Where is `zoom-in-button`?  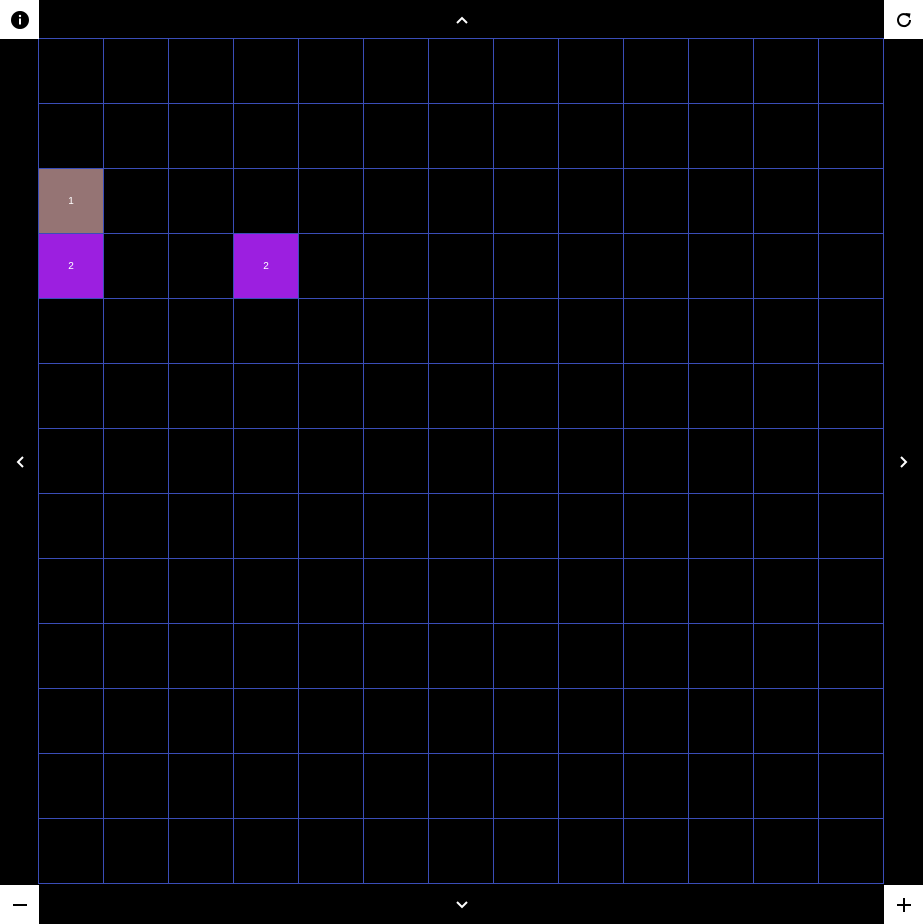
zoom-in-button is located at coordinates (903, 904).